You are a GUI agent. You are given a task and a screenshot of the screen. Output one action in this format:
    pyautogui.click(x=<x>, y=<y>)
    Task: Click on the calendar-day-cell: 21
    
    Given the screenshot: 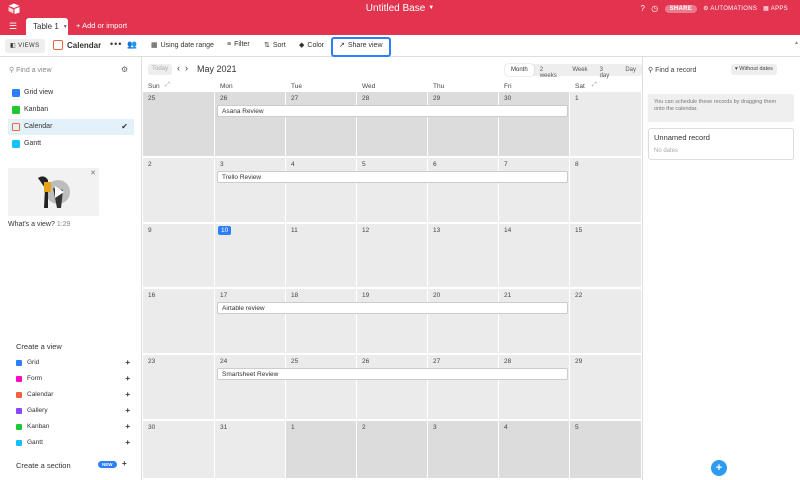 What is the action you would take?
    pyautogui.click(x=534, y=322)
    